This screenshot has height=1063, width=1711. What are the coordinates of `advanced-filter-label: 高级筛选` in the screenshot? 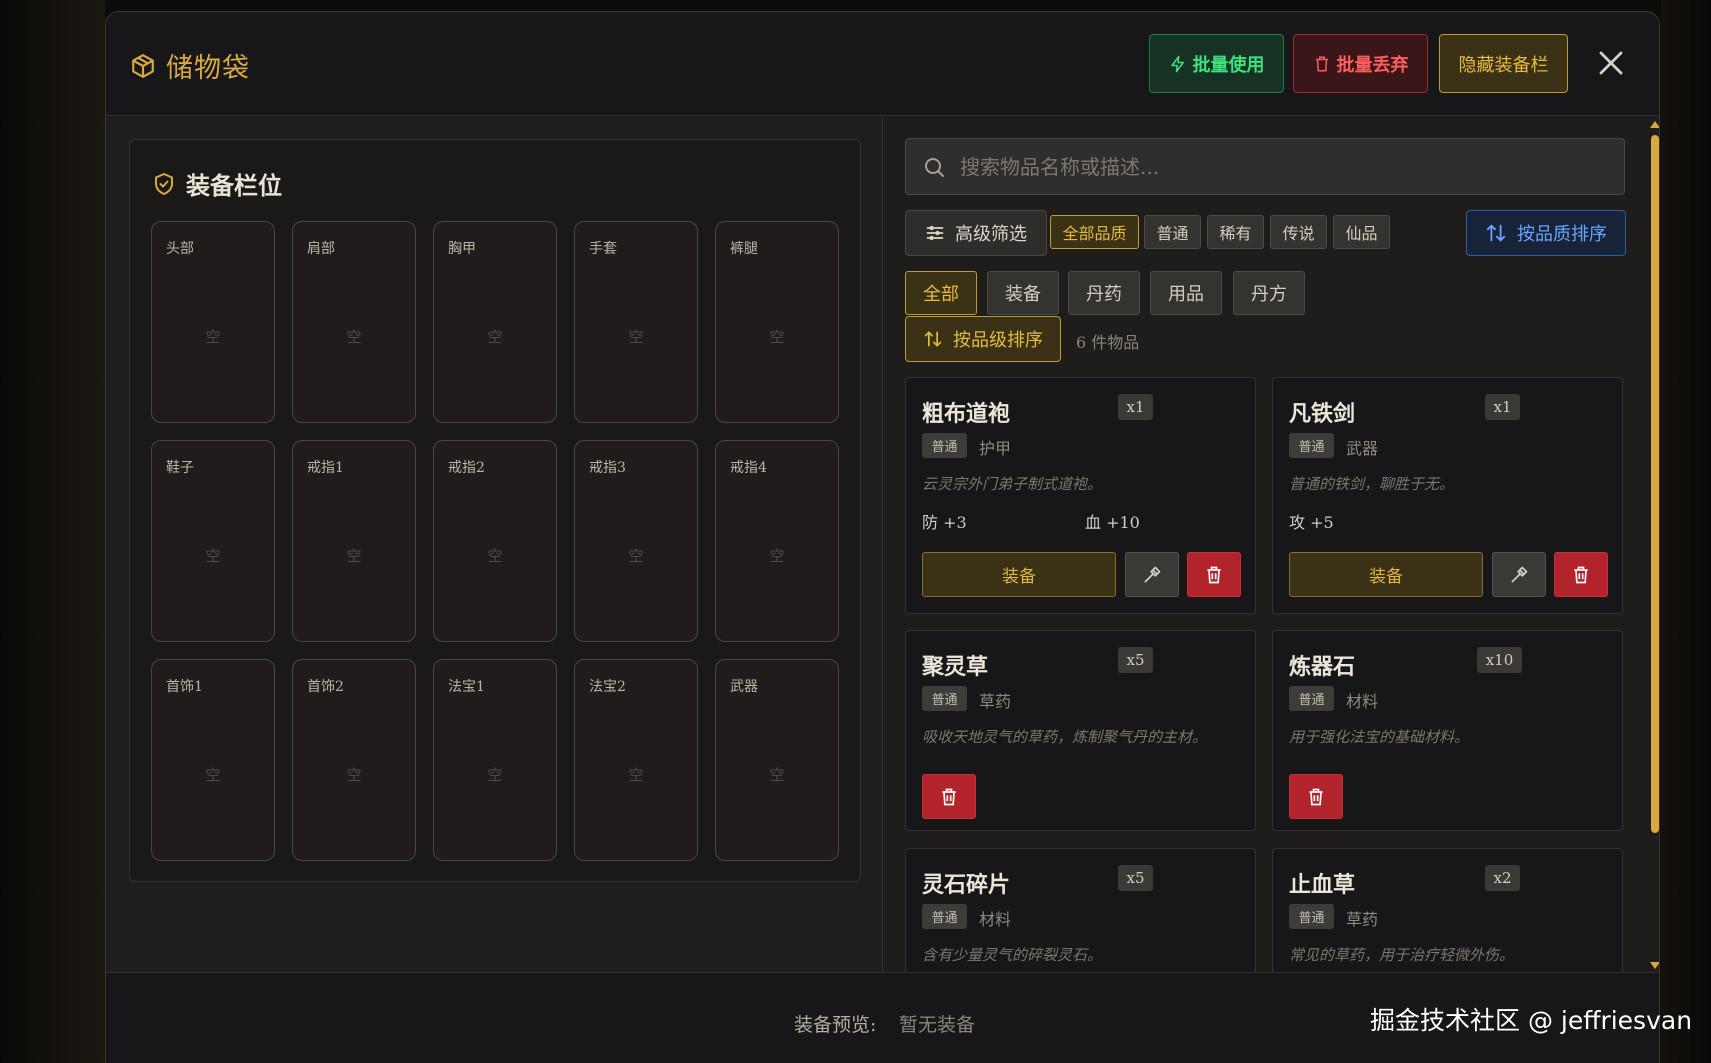 It's located at (991, 234).